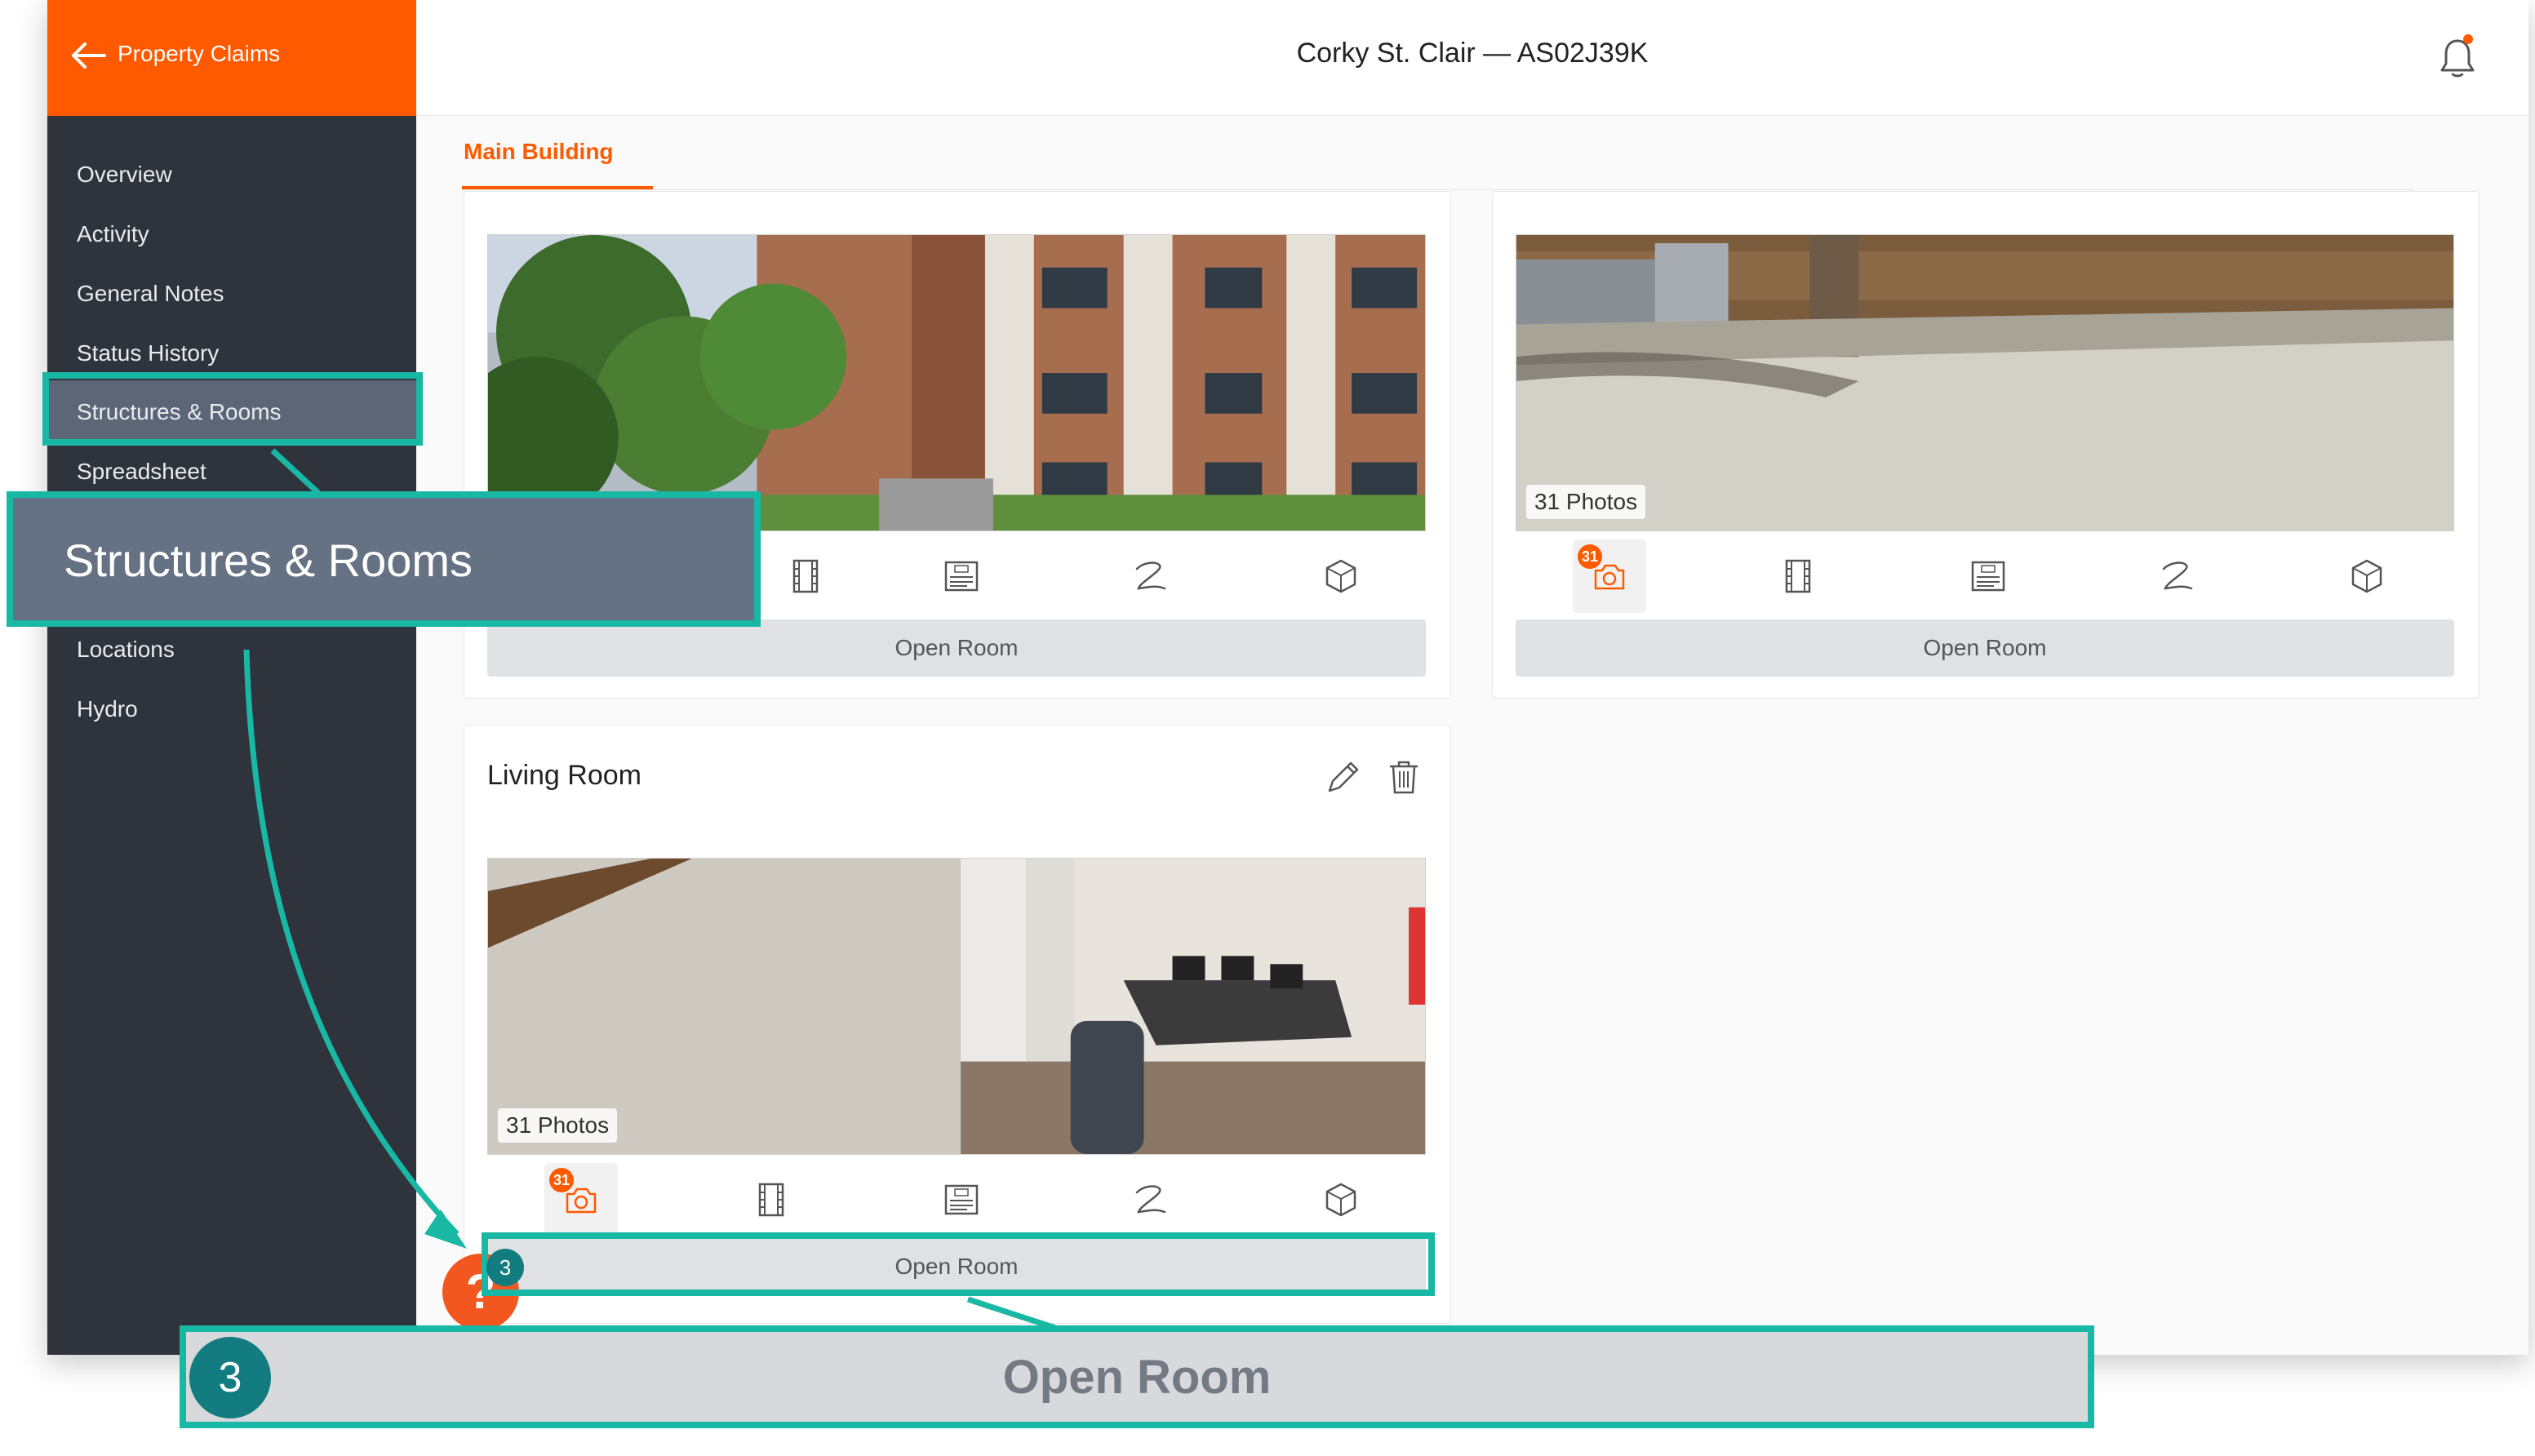 The width and height of the screenshot is (2535, 1456). Describe the element at coordinates (1472, 54) in the screenshot. I see `page-title: Corky St. Clair — AS02J39K` at that location.